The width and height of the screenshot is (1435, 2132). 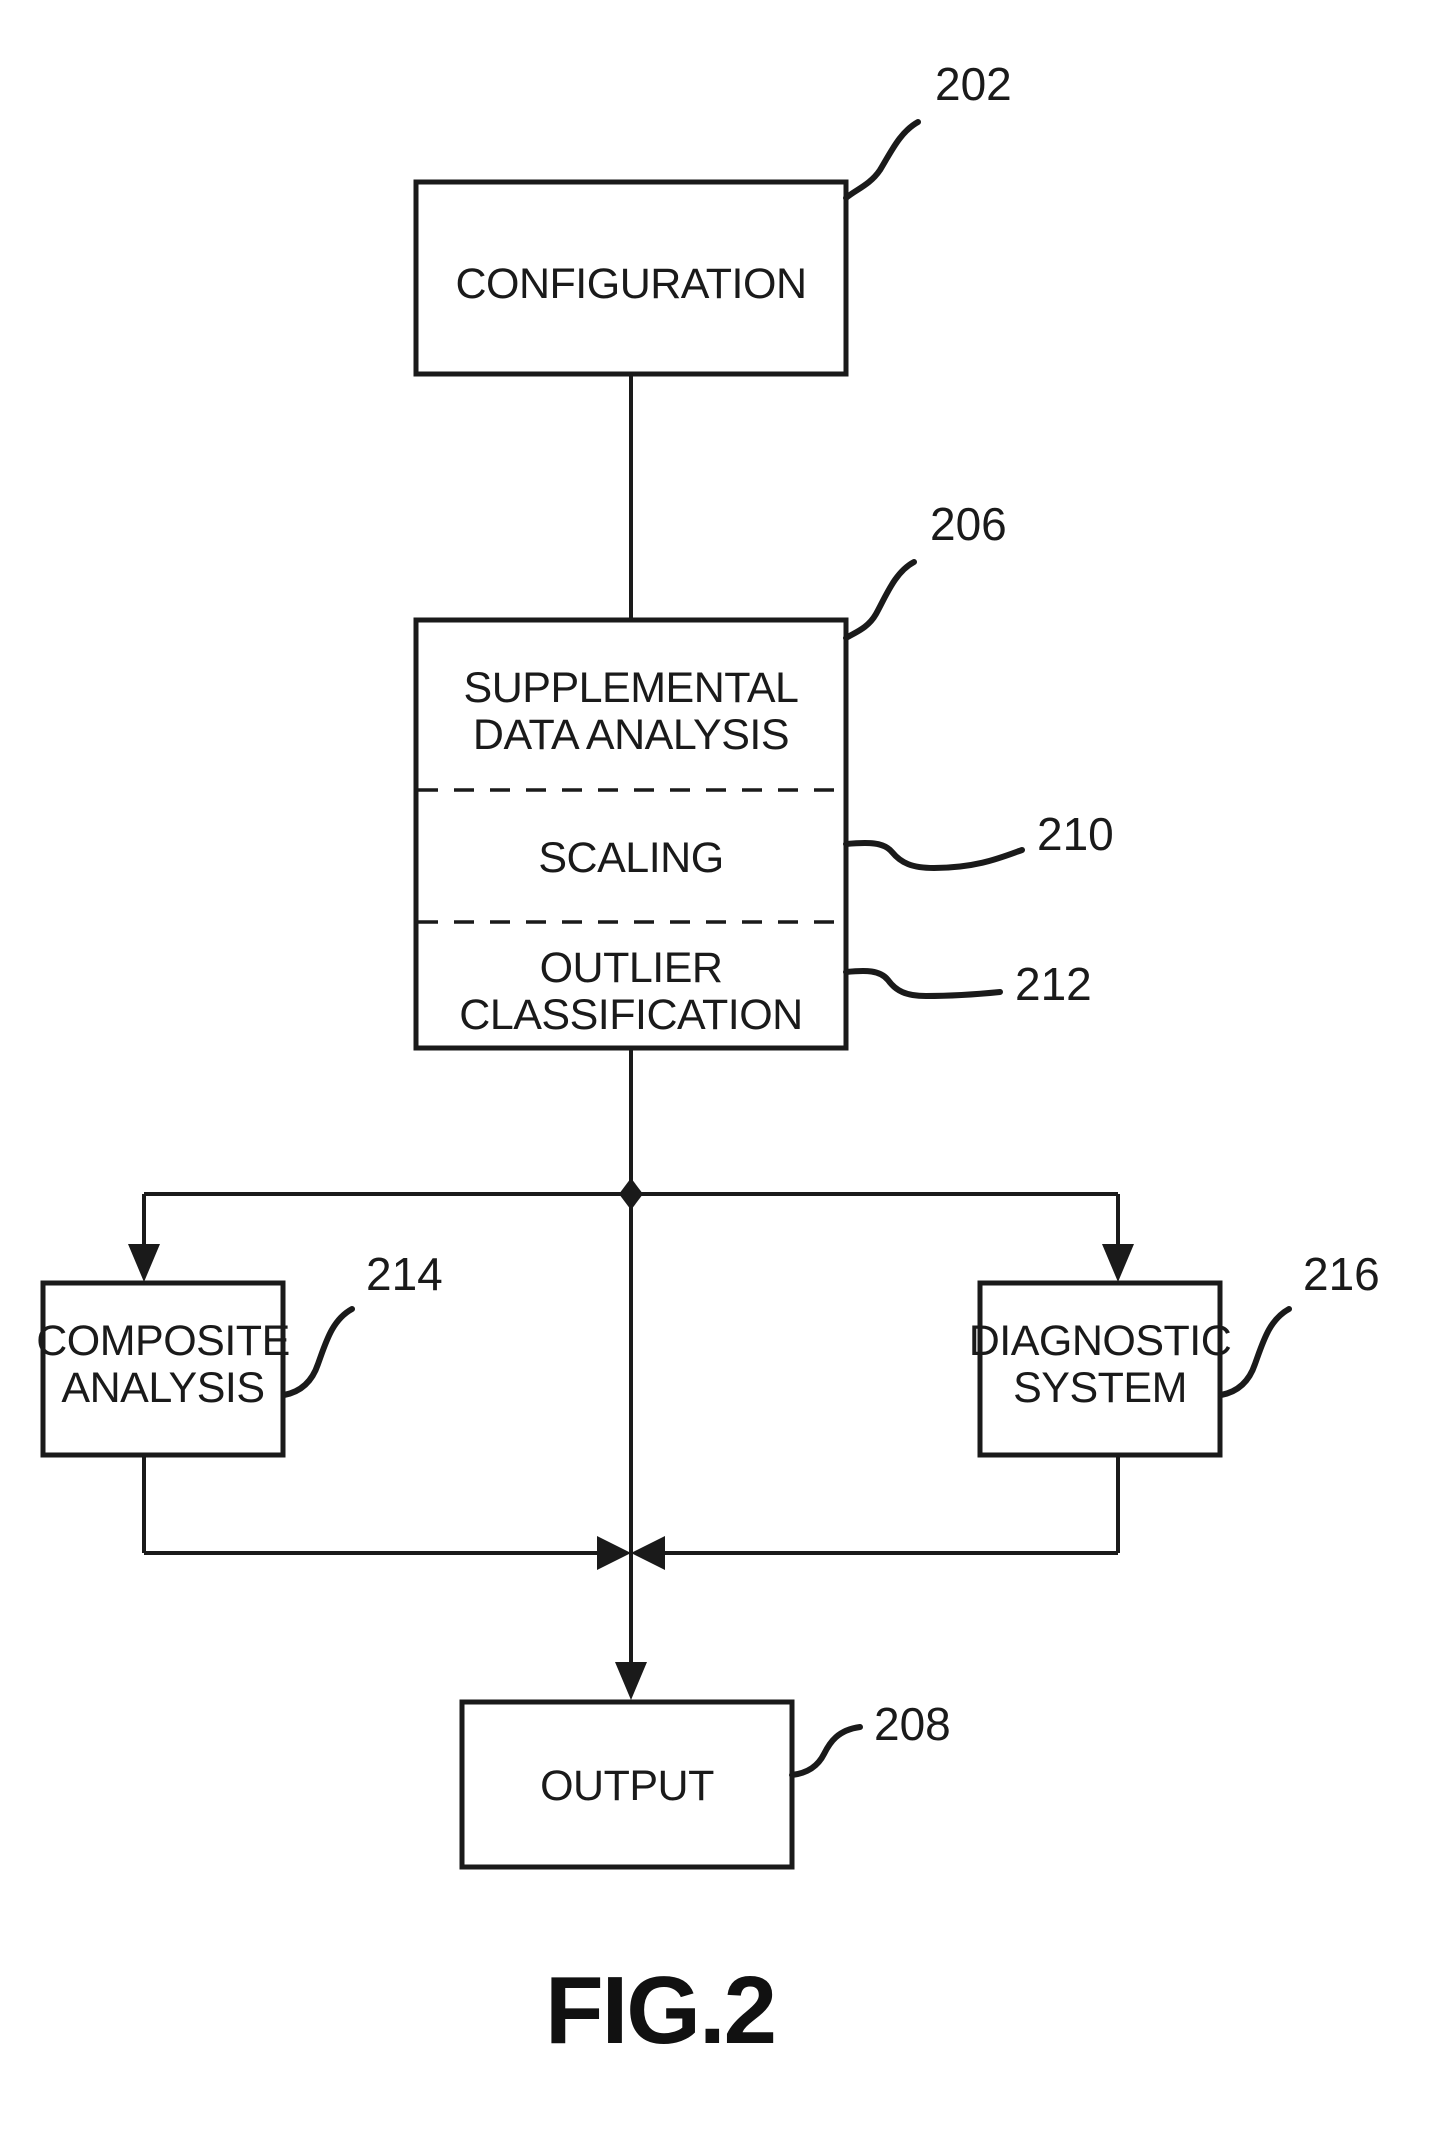 I want to click on arrow-head-to-diagnostic, so click(x=1118, y=1263).